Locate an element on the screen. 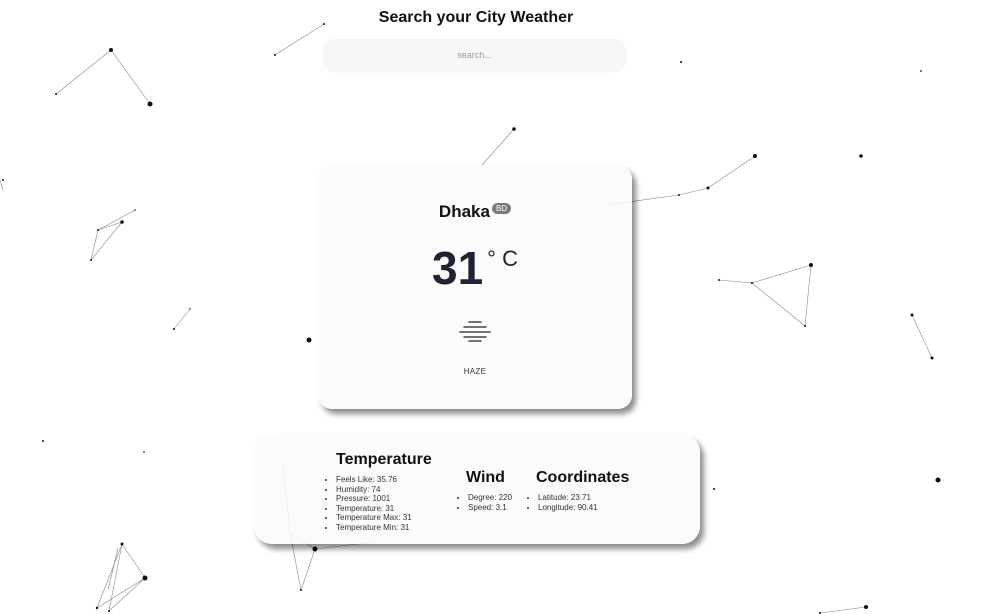 This screenshot has height=614, width=981. coordinates-section-title: Coordinates is located at coordinates (583, 477).